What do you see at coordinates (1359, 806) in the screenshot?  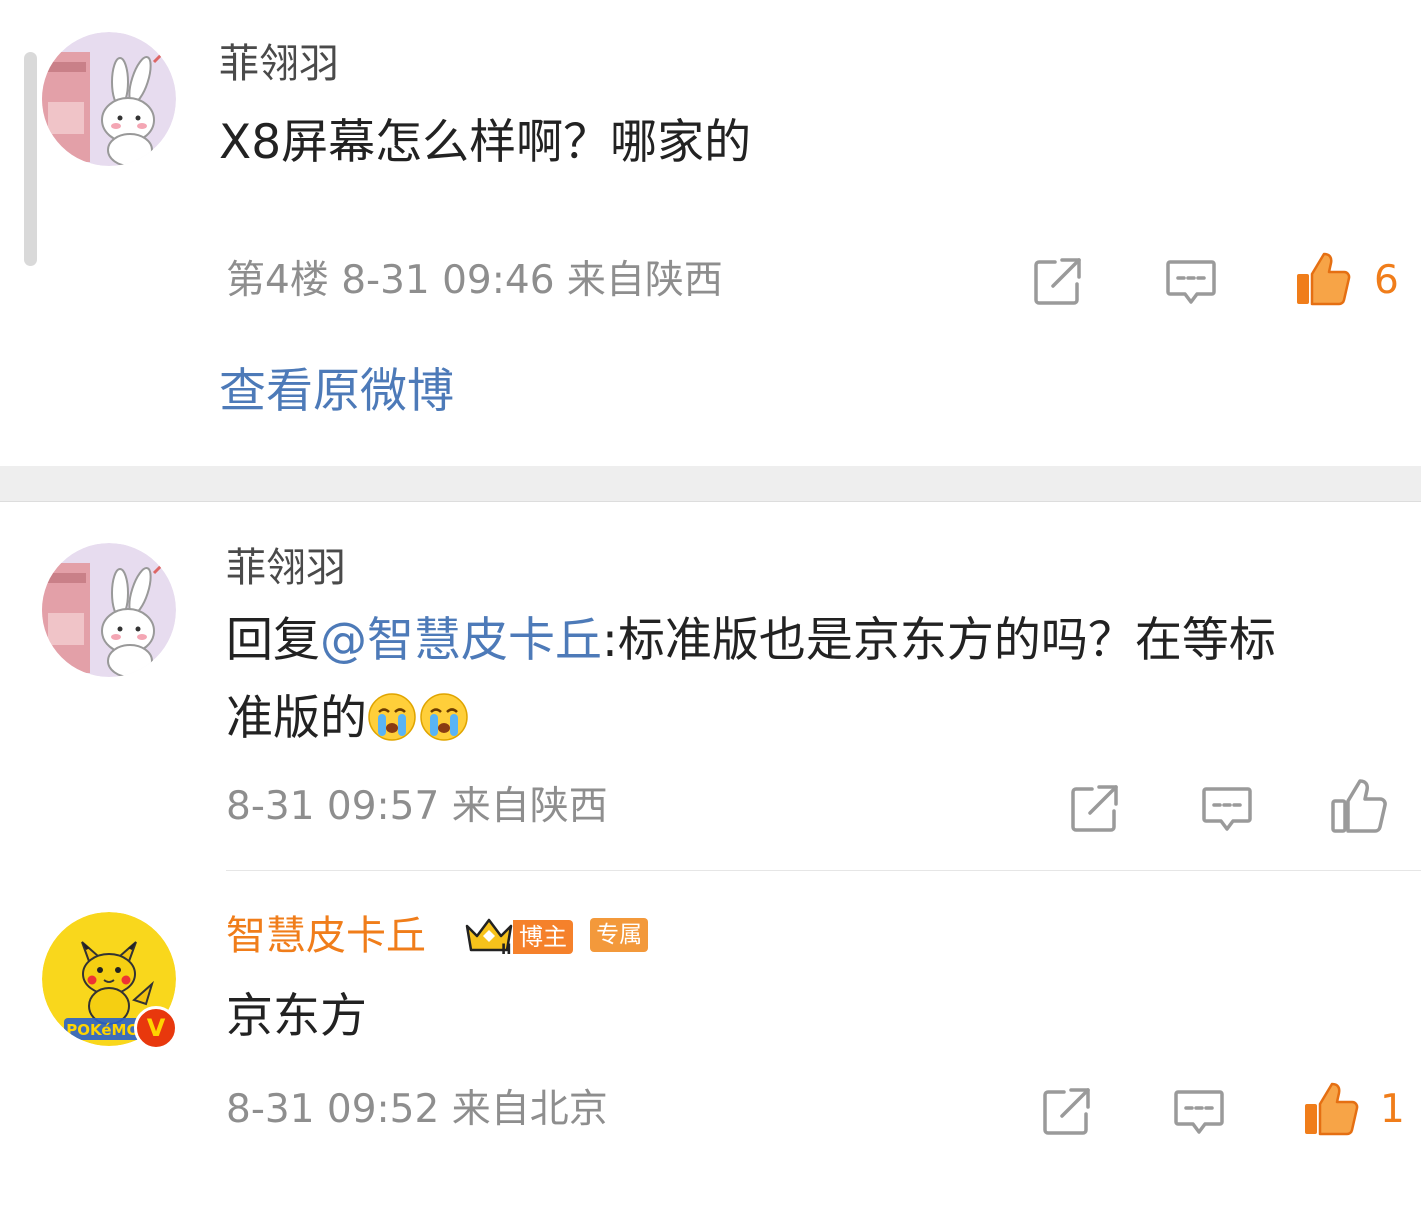 I see `like-icon` at bounding box center [1359, 806].